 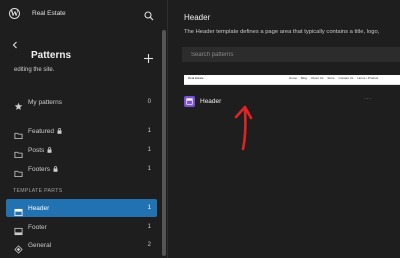 I want to click on preview-nav-item: Store, so click(x=331, y=78).